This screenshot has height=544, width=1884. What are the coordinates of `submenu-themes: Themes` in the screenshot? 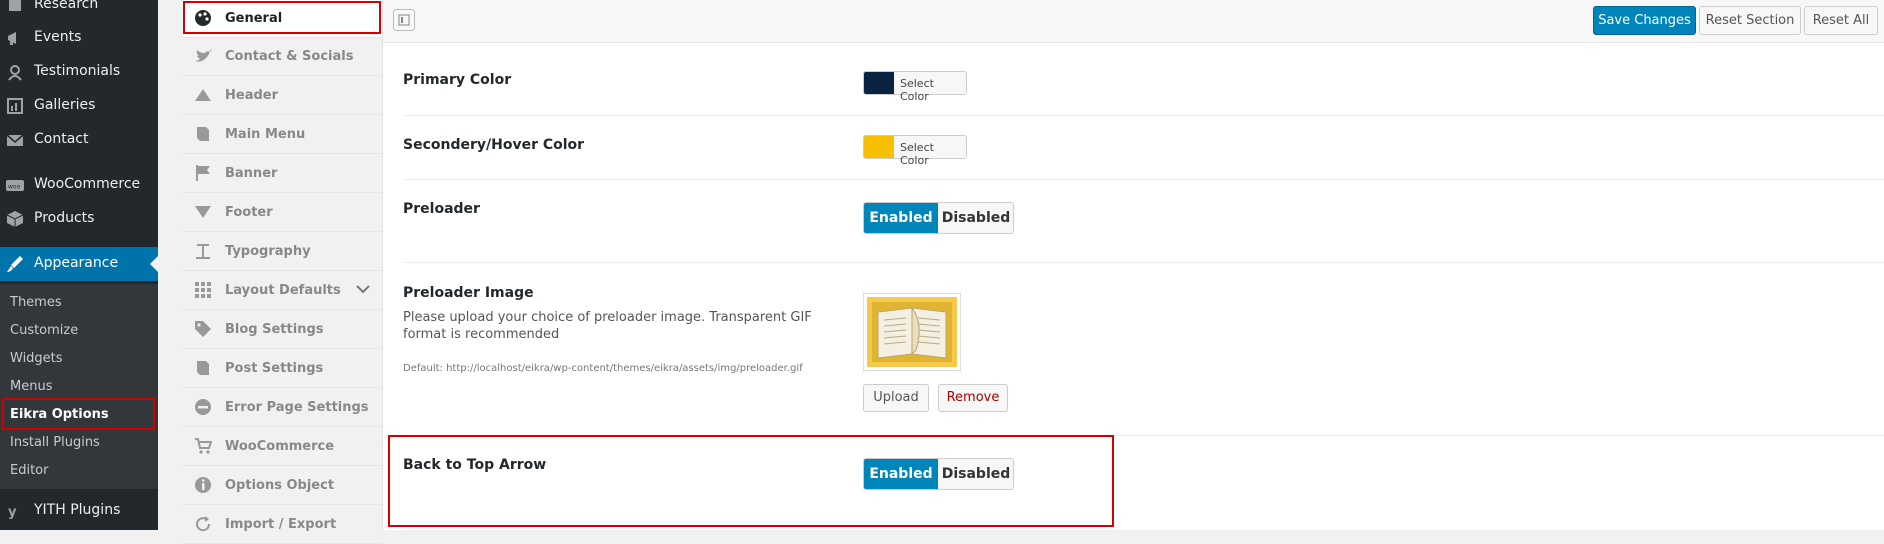 It's located at (36, 302).